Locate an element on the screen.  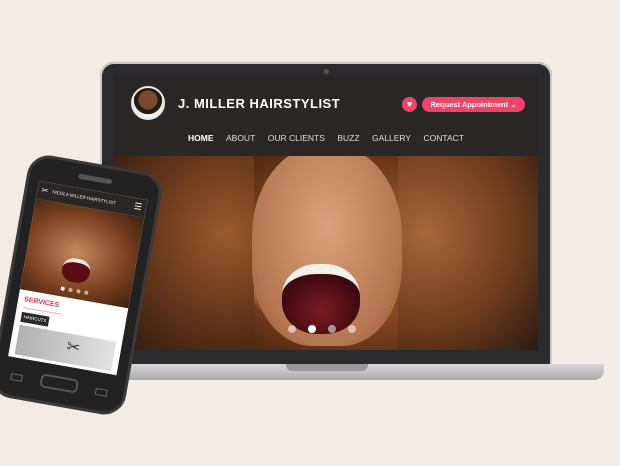
haircuts-tab: HAIRCUTS is located at coordinates (35, 319).